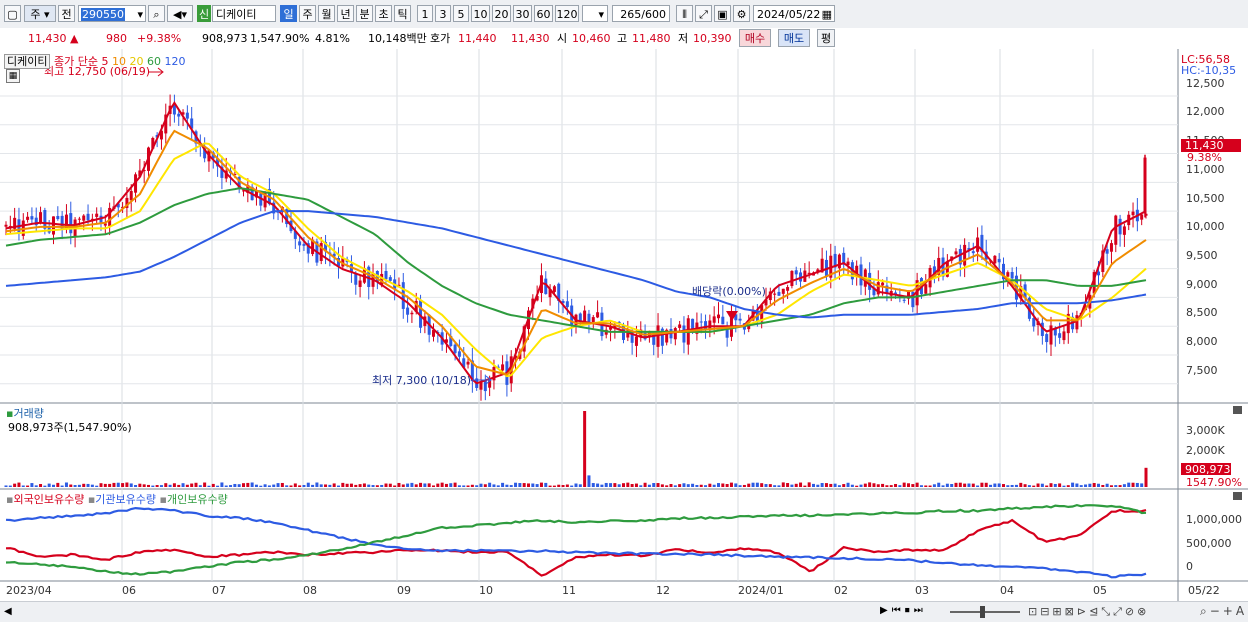 The image size is (1248, 622). What do you see at coordinates (27, 61) in the screenshot?
I see `stock-name-tag: 디케이티` at bounding box center [27, 61].